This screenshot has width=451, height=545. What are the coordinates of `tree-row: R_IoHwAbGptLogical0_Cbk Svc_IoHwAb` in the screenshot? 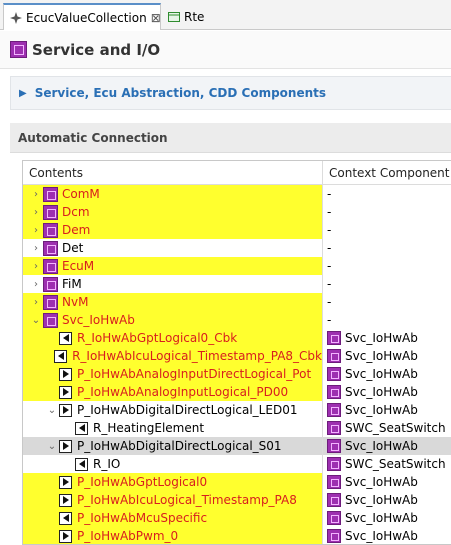 It's located at (237, 338).